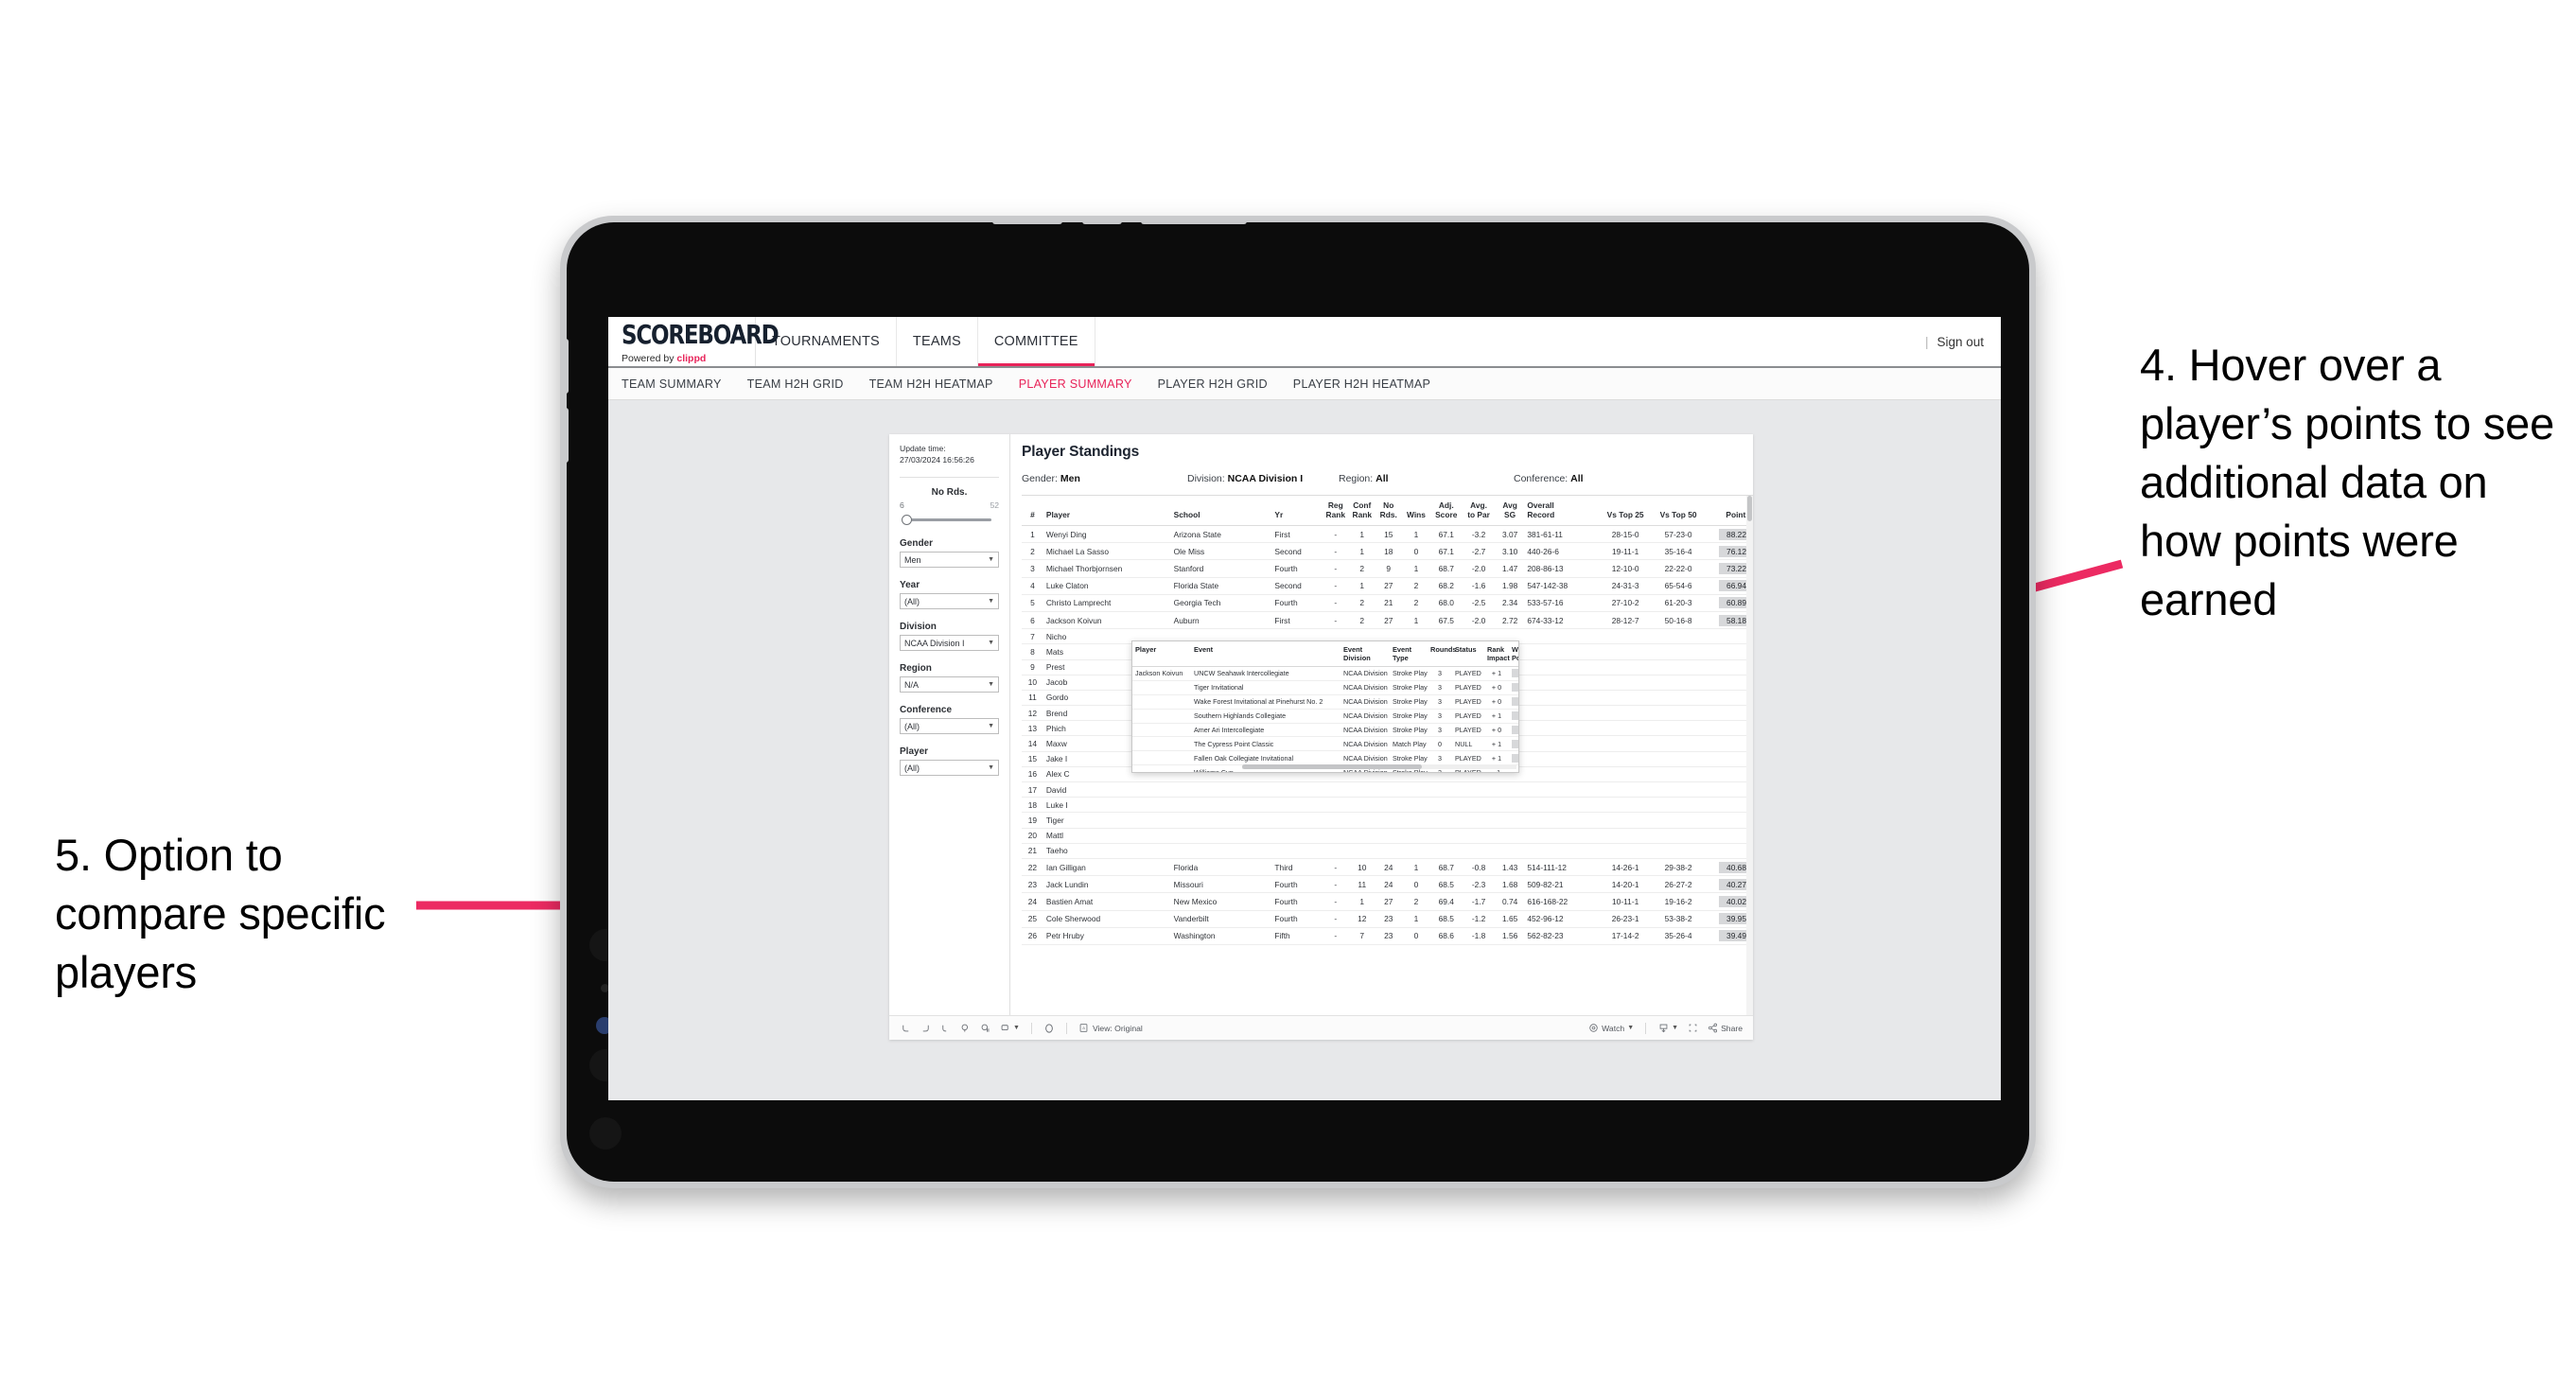  I want to click on standings-col-header: Conf Rank, so click(1362, 511).